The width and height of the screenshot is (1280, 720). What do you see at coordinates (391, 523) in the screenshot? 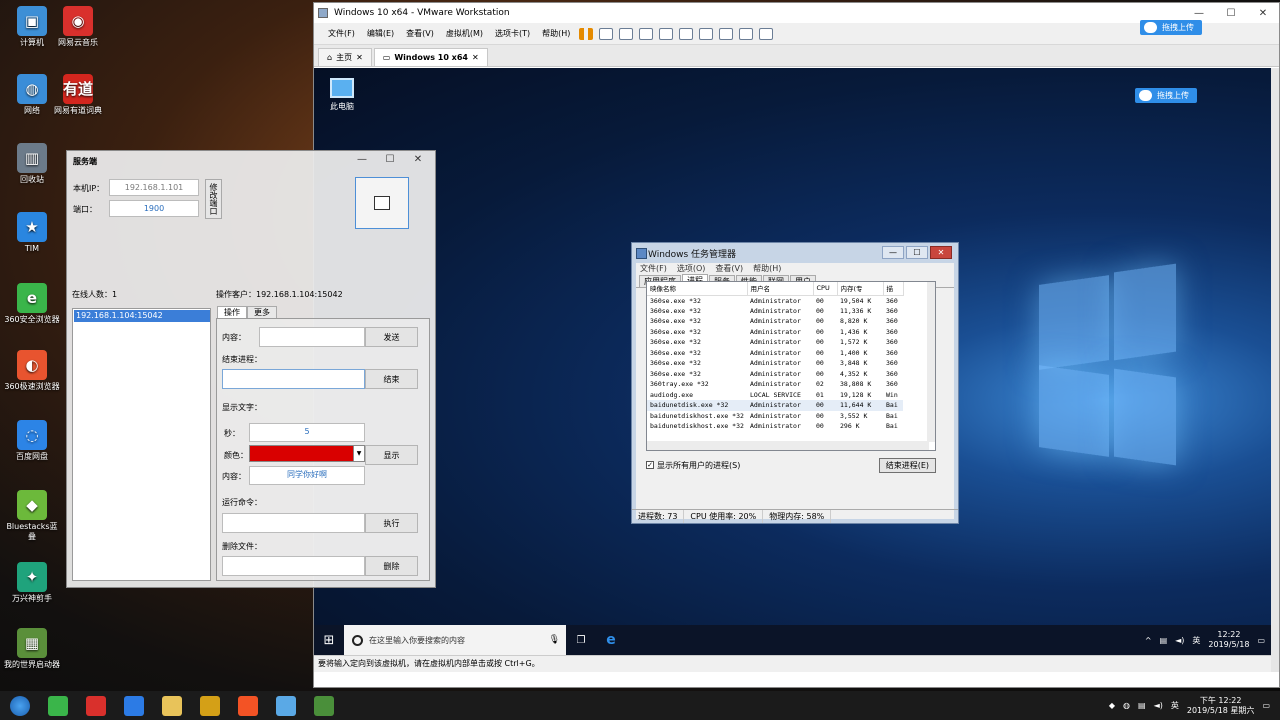
I see `execute-button: 执行` at bounding box center [391, 523].